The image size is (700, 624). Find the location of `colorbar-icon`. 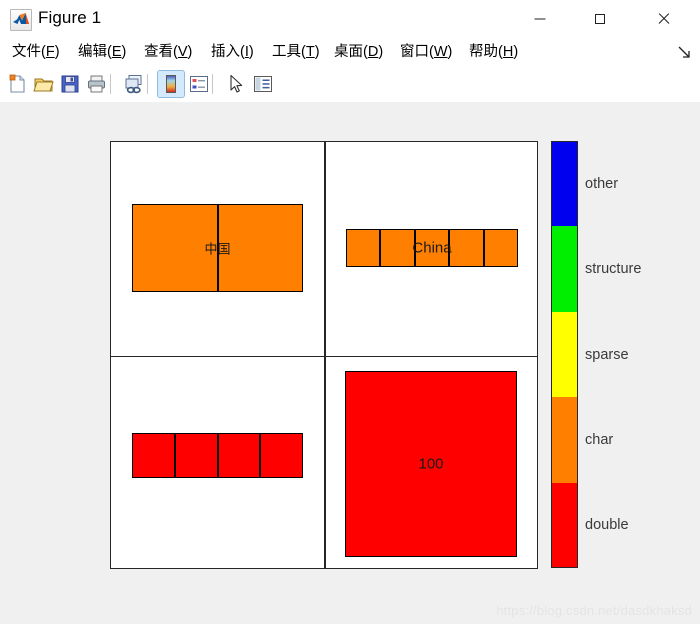

colorbar-icon is located at coordinates (171, 85).